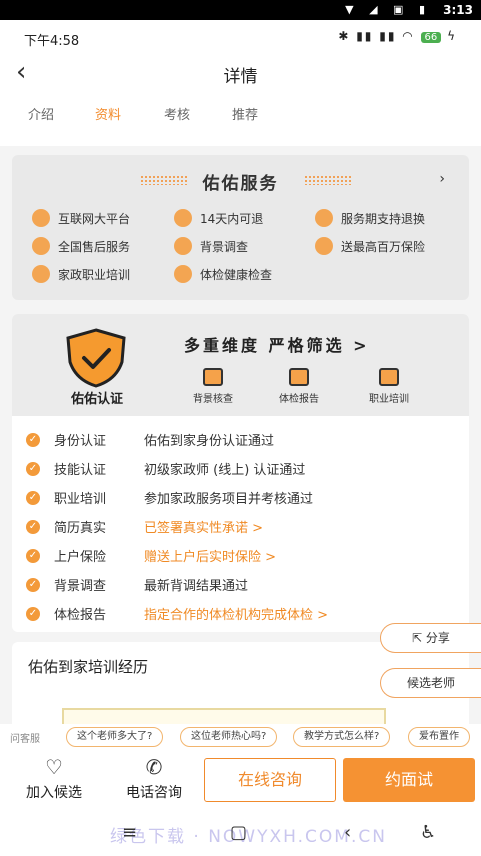 The width and height of the screenshot is (481, 856). I want to click on badge-label: 佑佑认证, so click(96, 399).